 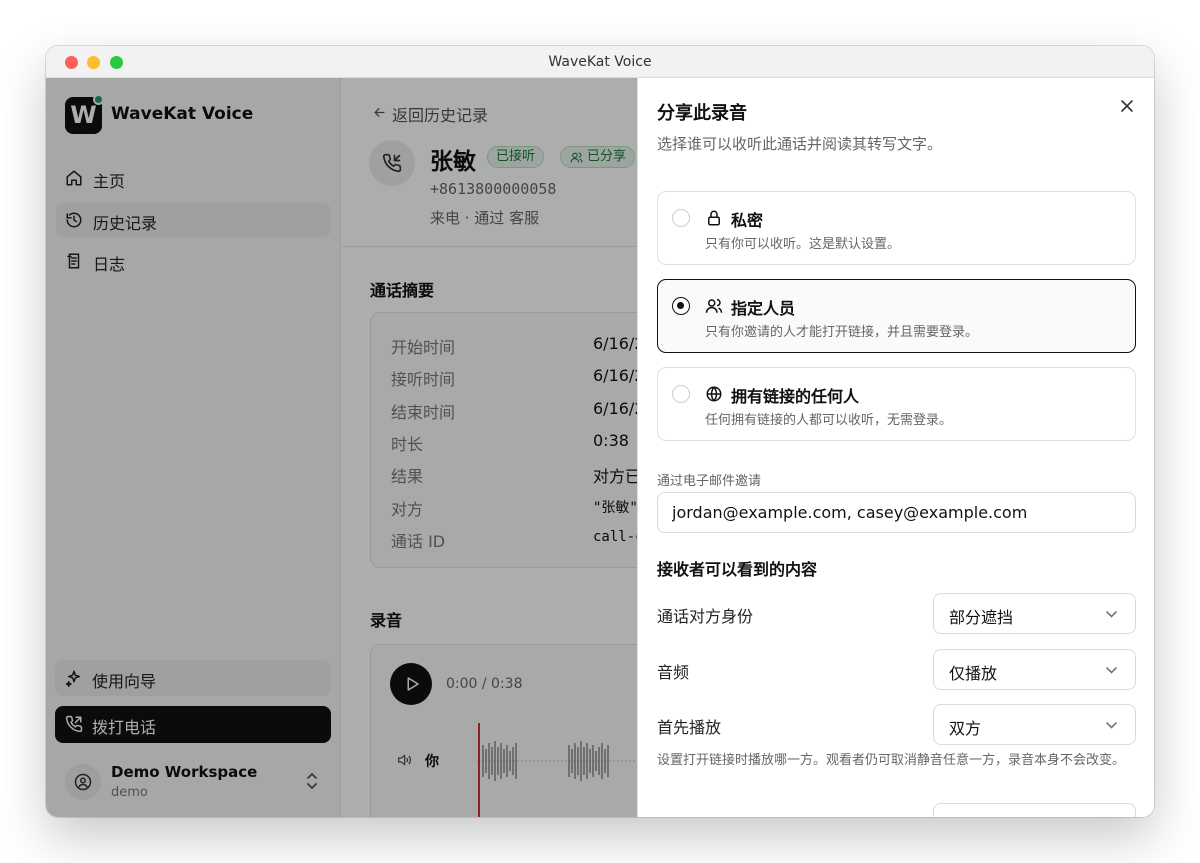 I want to click on option-title: 私密, so click(x=747, y=220).